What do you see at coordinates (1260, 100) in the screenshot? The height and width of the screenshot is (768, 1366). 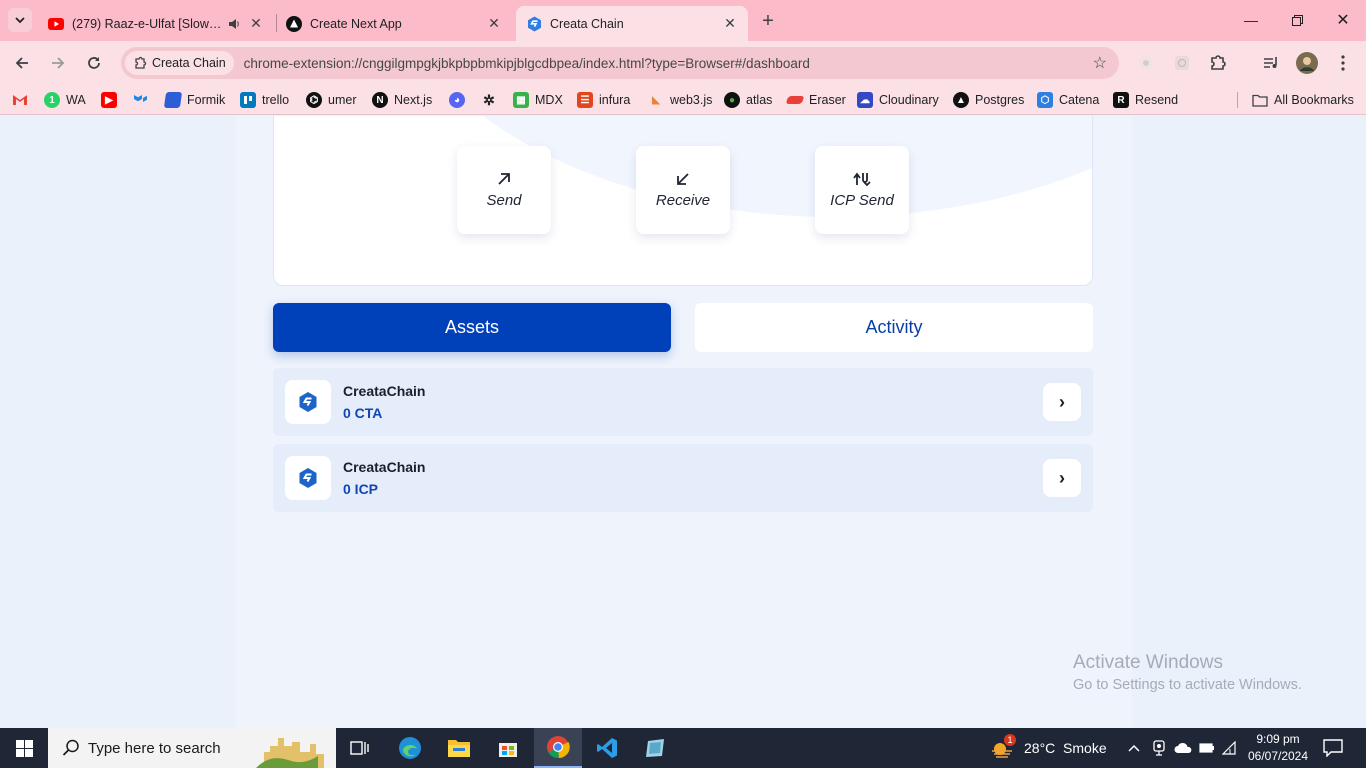 I see `folder-icon` at bounding box center [1260, 100].